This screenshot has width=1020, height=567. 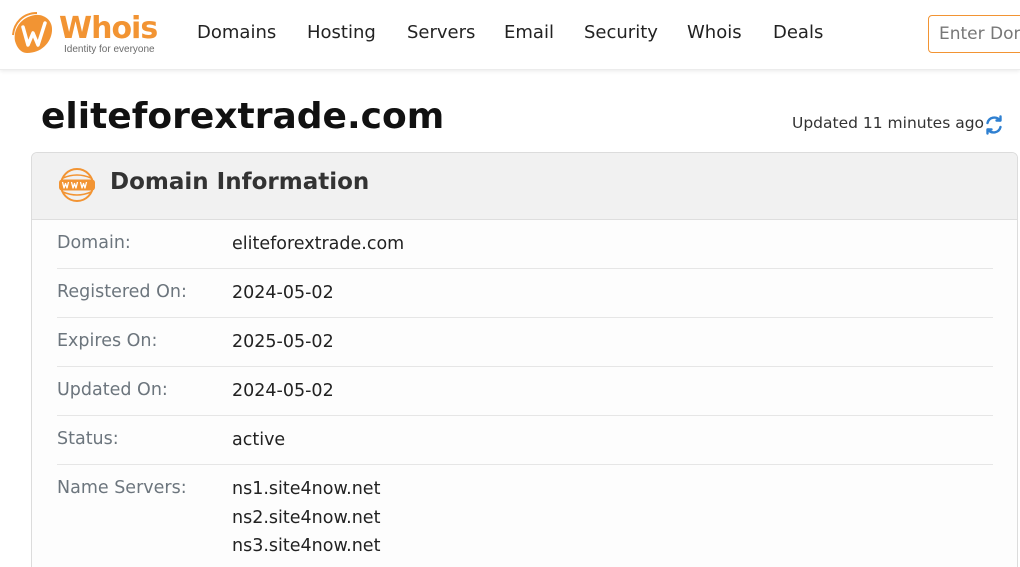 I want to click on row-label: Domain:, so click(x=94, y=243).